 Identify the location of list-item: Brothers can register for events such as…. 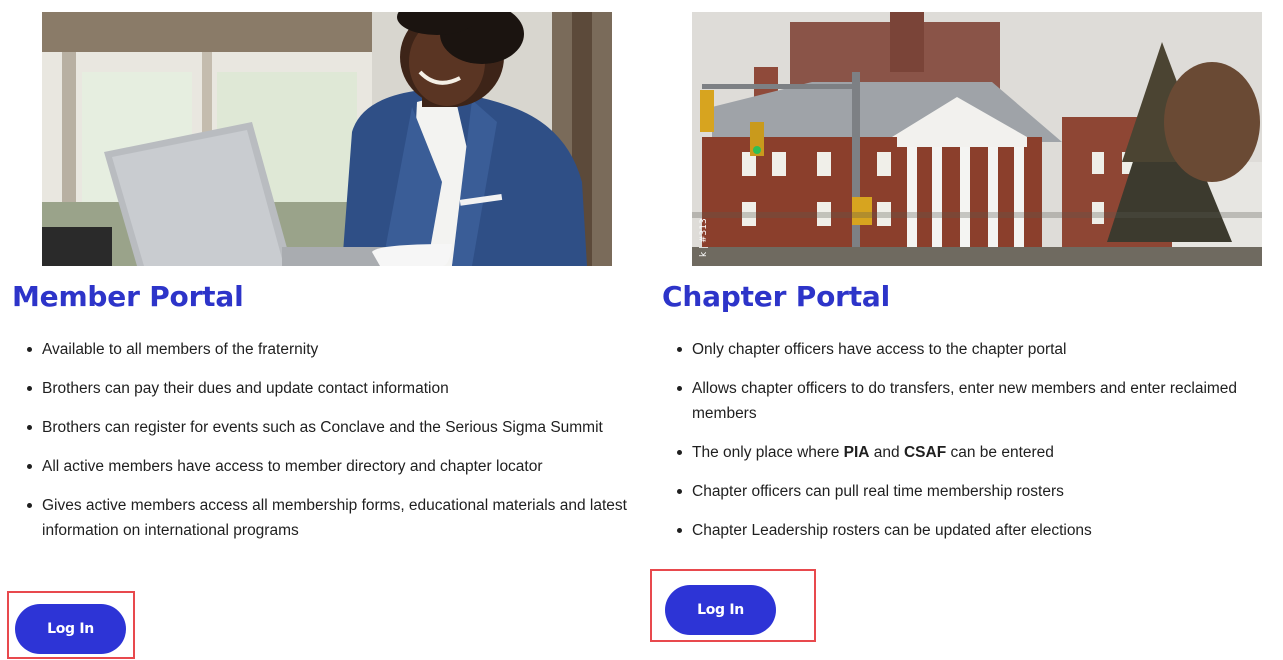
(334, 427).